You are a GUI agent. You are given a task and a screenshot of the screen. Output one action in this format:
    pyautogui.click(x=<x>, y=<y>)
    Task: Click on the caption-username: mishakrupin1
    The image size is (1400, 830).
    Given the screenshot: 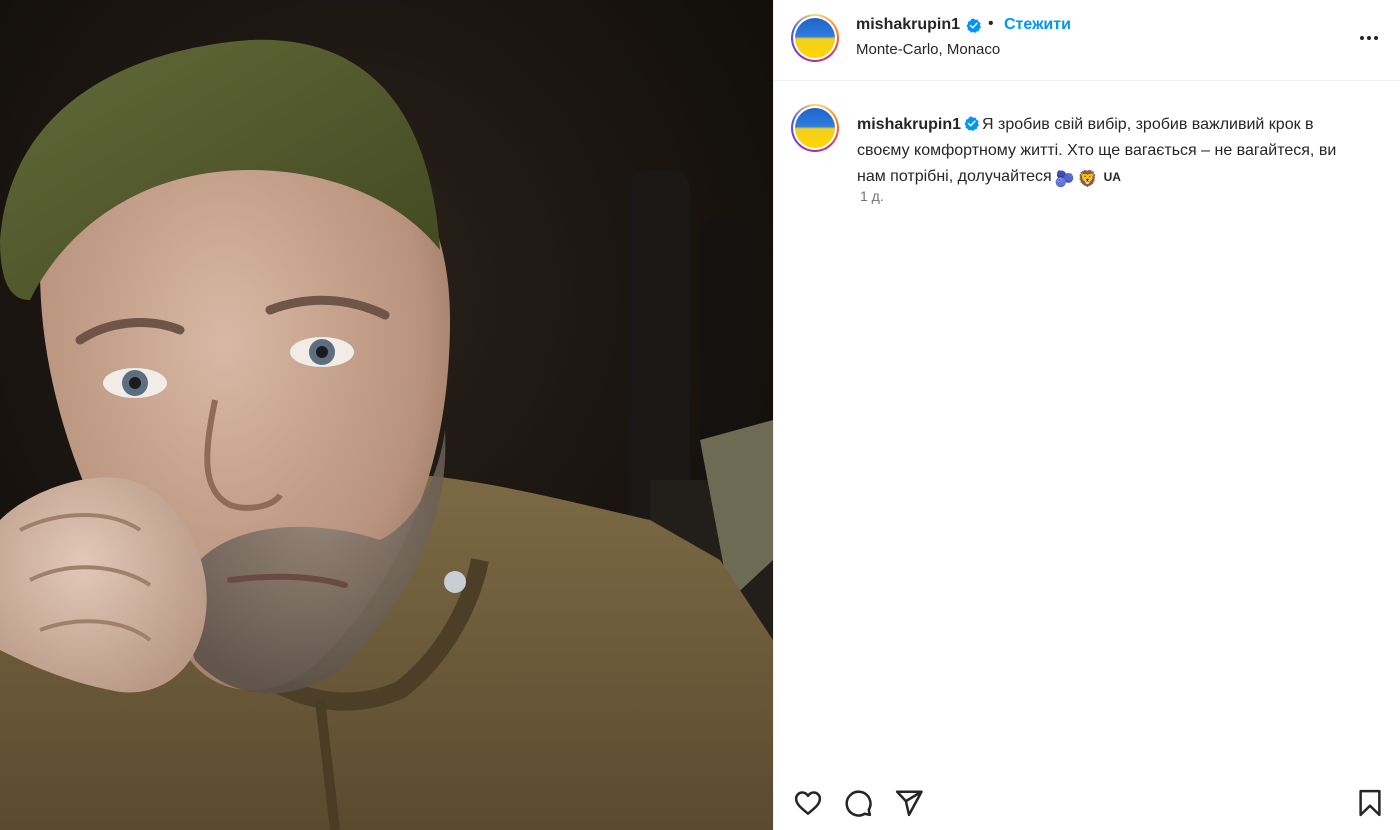 What is the action you would take?
    pyautogui.click(x=909, y=124)
    